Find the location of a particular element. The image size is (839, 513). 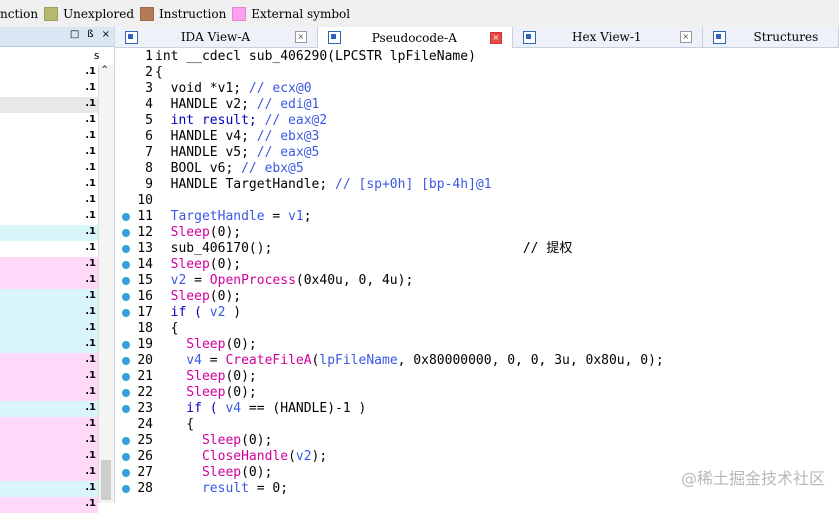

code-line: 13 sub_406170(); // 提权 is located at coordinates (477, 249).